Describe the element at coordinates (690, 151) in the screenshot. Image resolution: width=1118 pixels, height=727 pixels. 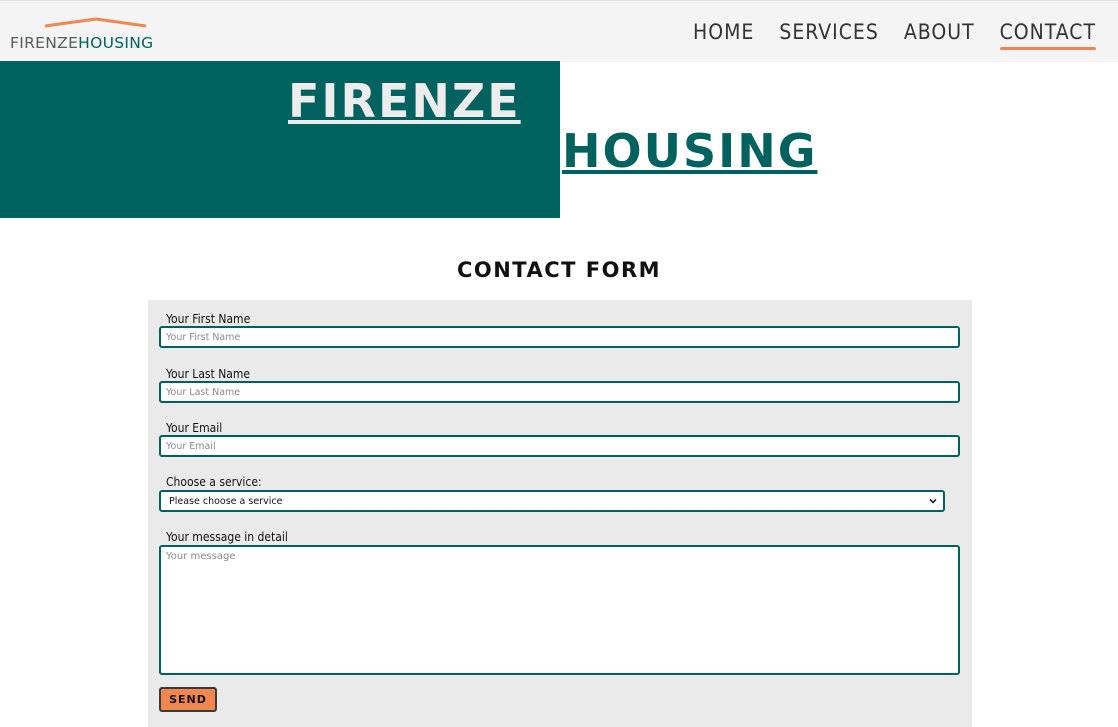
I see `hero-title-housing: HOUSING` at that location.